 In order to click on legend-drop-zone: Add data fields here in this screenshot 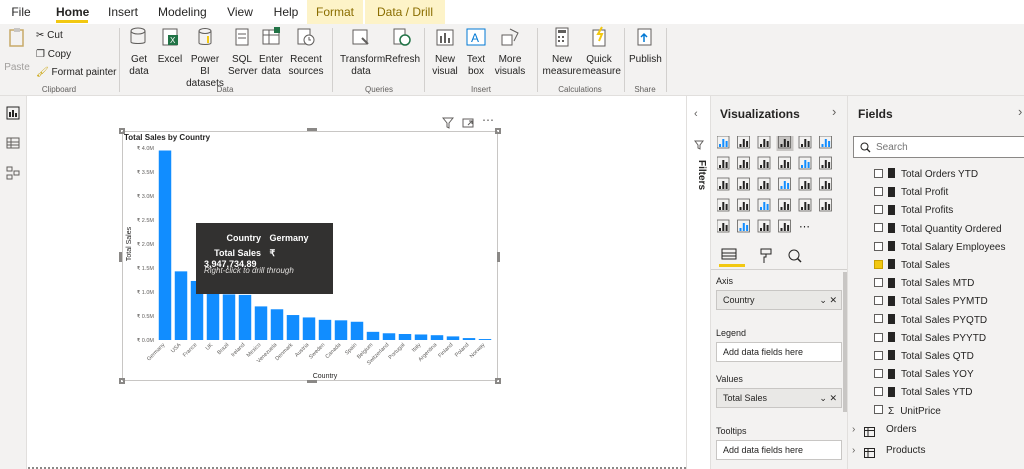, I will do `click(779, 352)`.